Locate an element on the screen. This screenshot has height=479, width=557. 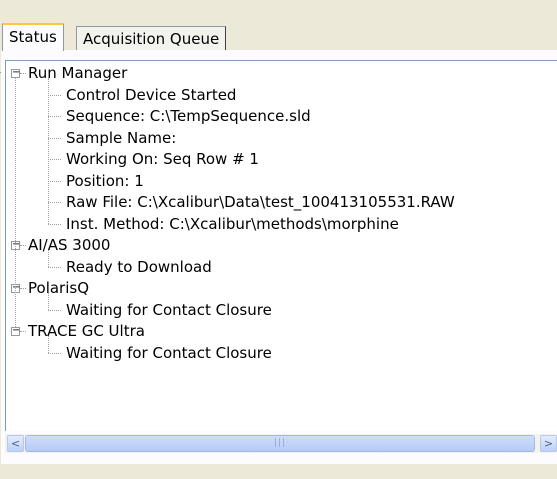
tree-node-trace-gc-ultra: TRACE GC Ultra is located at coordinates (86, 331).